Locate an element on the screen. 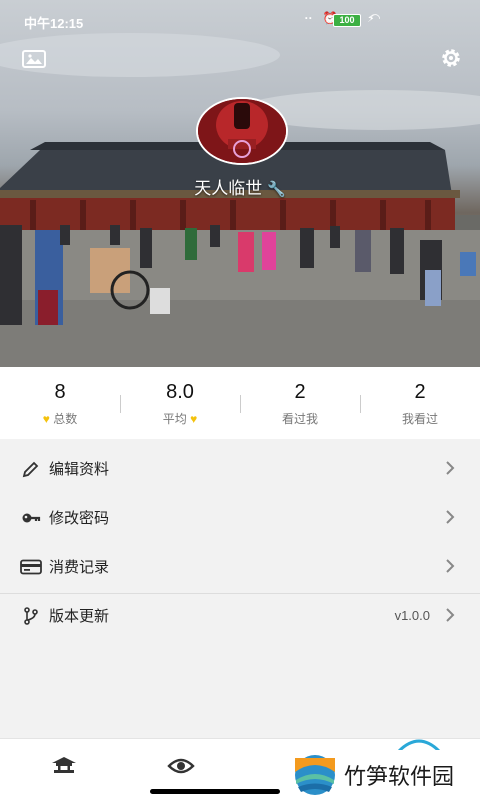 This screenshot has width=480, height=801. menu-version-update: 版本更新 v1.0.0 is located at coordinates (240, 615).